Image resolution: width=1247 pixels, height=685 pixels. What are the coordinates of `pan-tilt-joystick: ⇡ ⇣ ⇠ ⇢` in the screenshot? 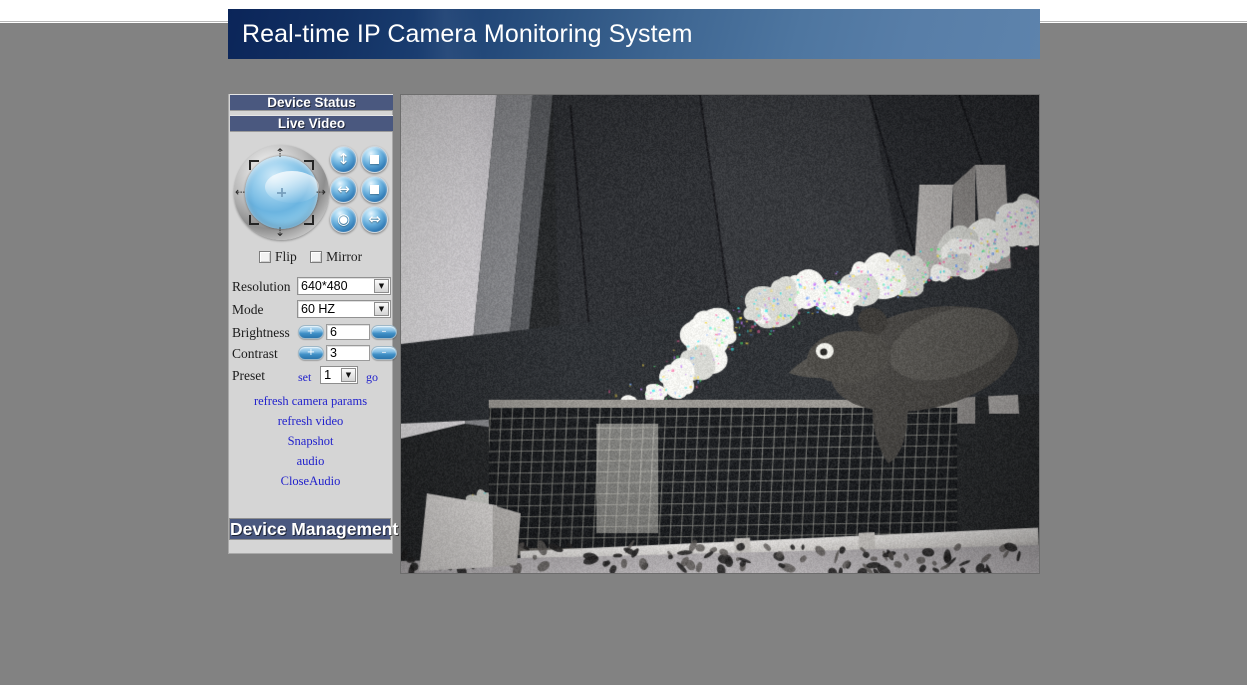 It's located at (281, 192).